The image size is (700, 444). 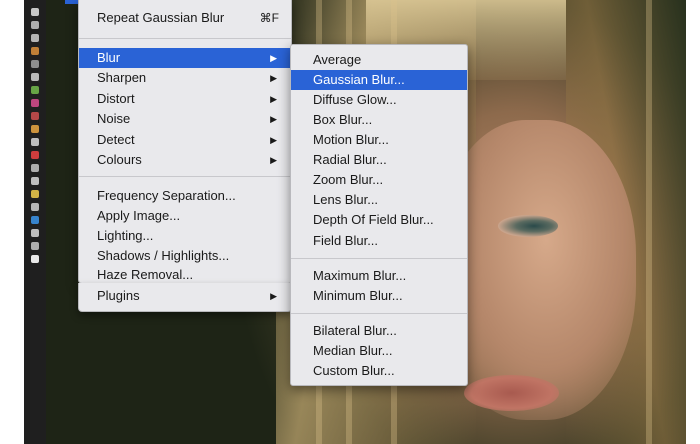 What do you see at coordinates (35, 246) in the screenshot?
I see `view-tool-icon` at bounding box center [35, 246].